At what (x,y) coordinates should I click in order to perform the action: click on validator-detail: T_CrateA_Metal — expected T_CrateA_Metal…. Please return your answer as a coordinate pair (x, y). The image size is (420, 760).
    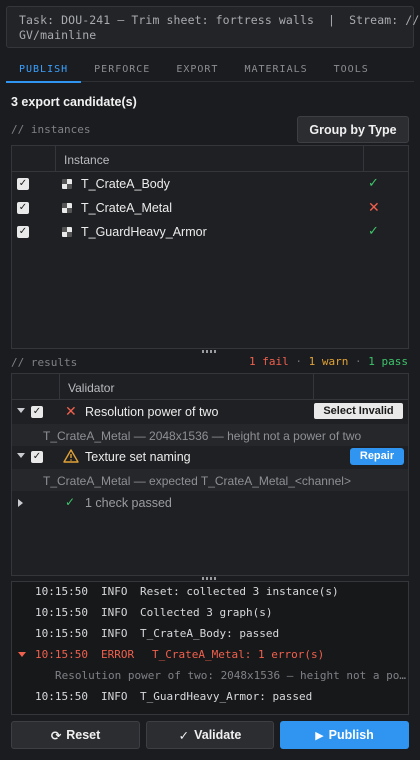
    Looking at the image, I should click on (210, 480).